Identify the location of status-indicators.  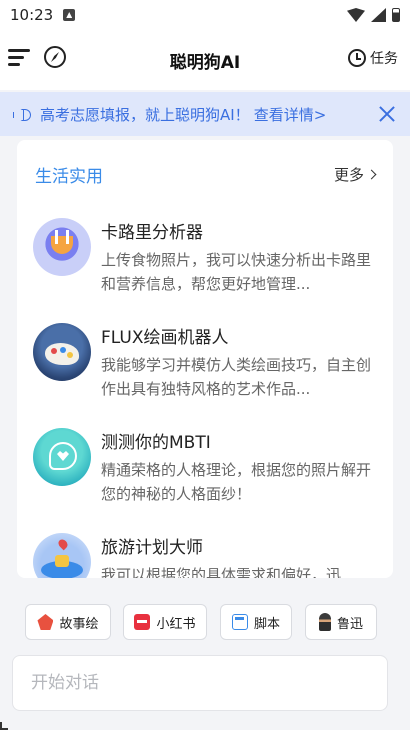
(373, 15).